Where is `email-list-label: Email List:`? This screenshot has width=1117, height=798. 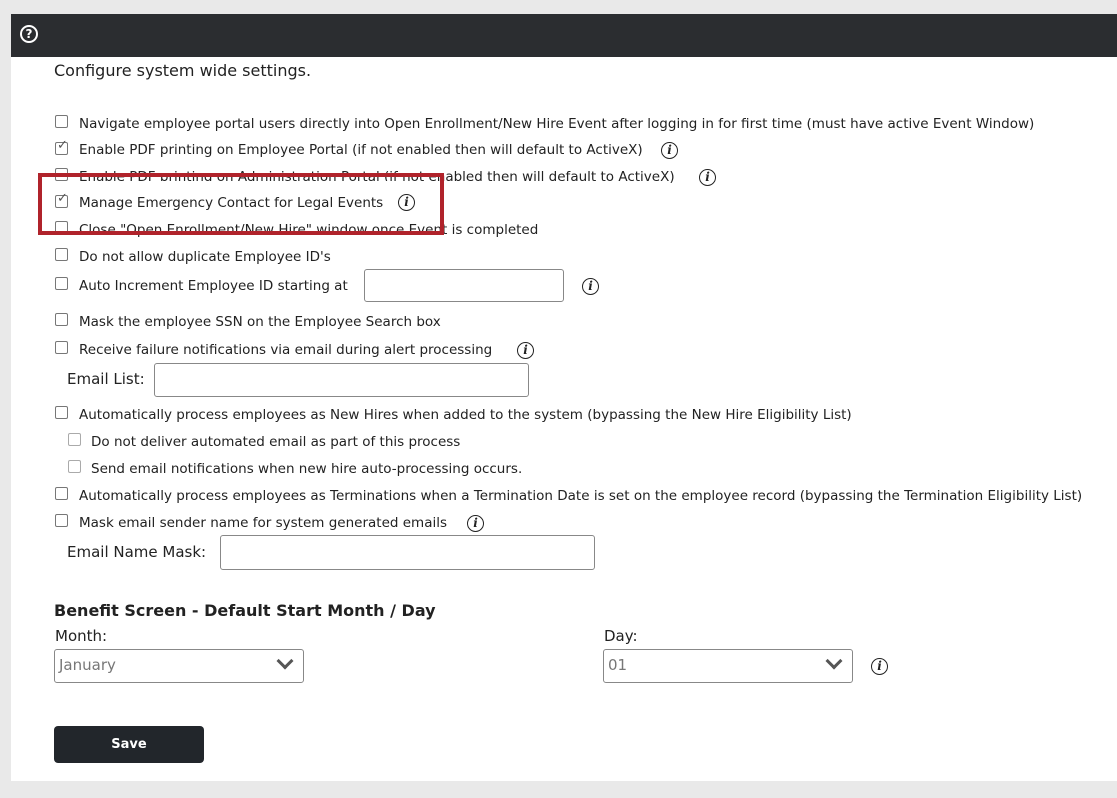 email-list-label: Email List: is located at coordinates (106, 379).